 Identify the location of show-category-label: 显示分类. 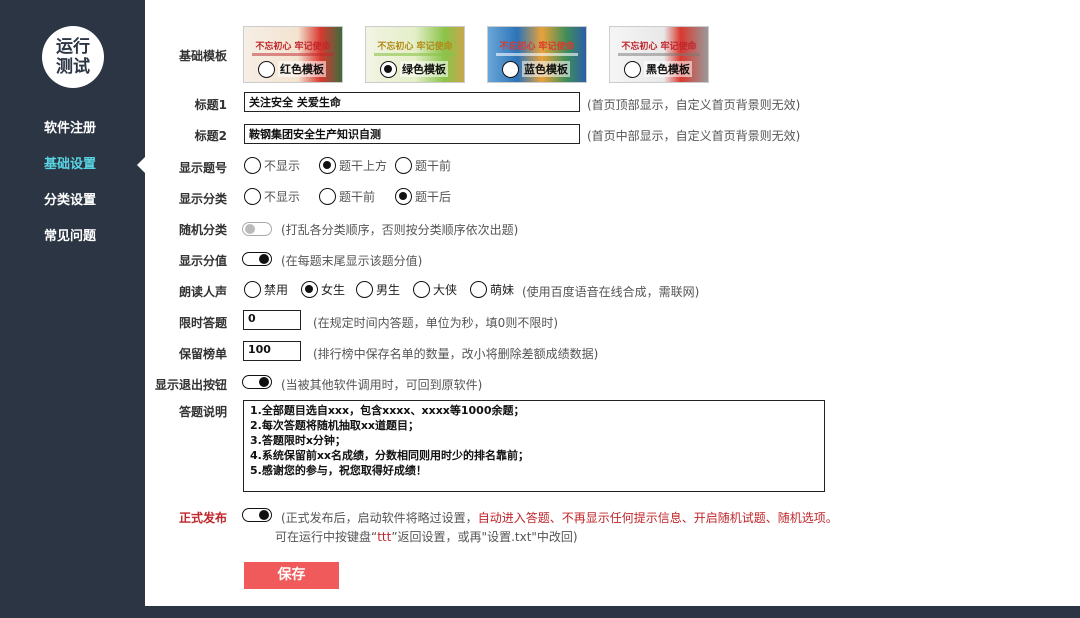
(202, 199).